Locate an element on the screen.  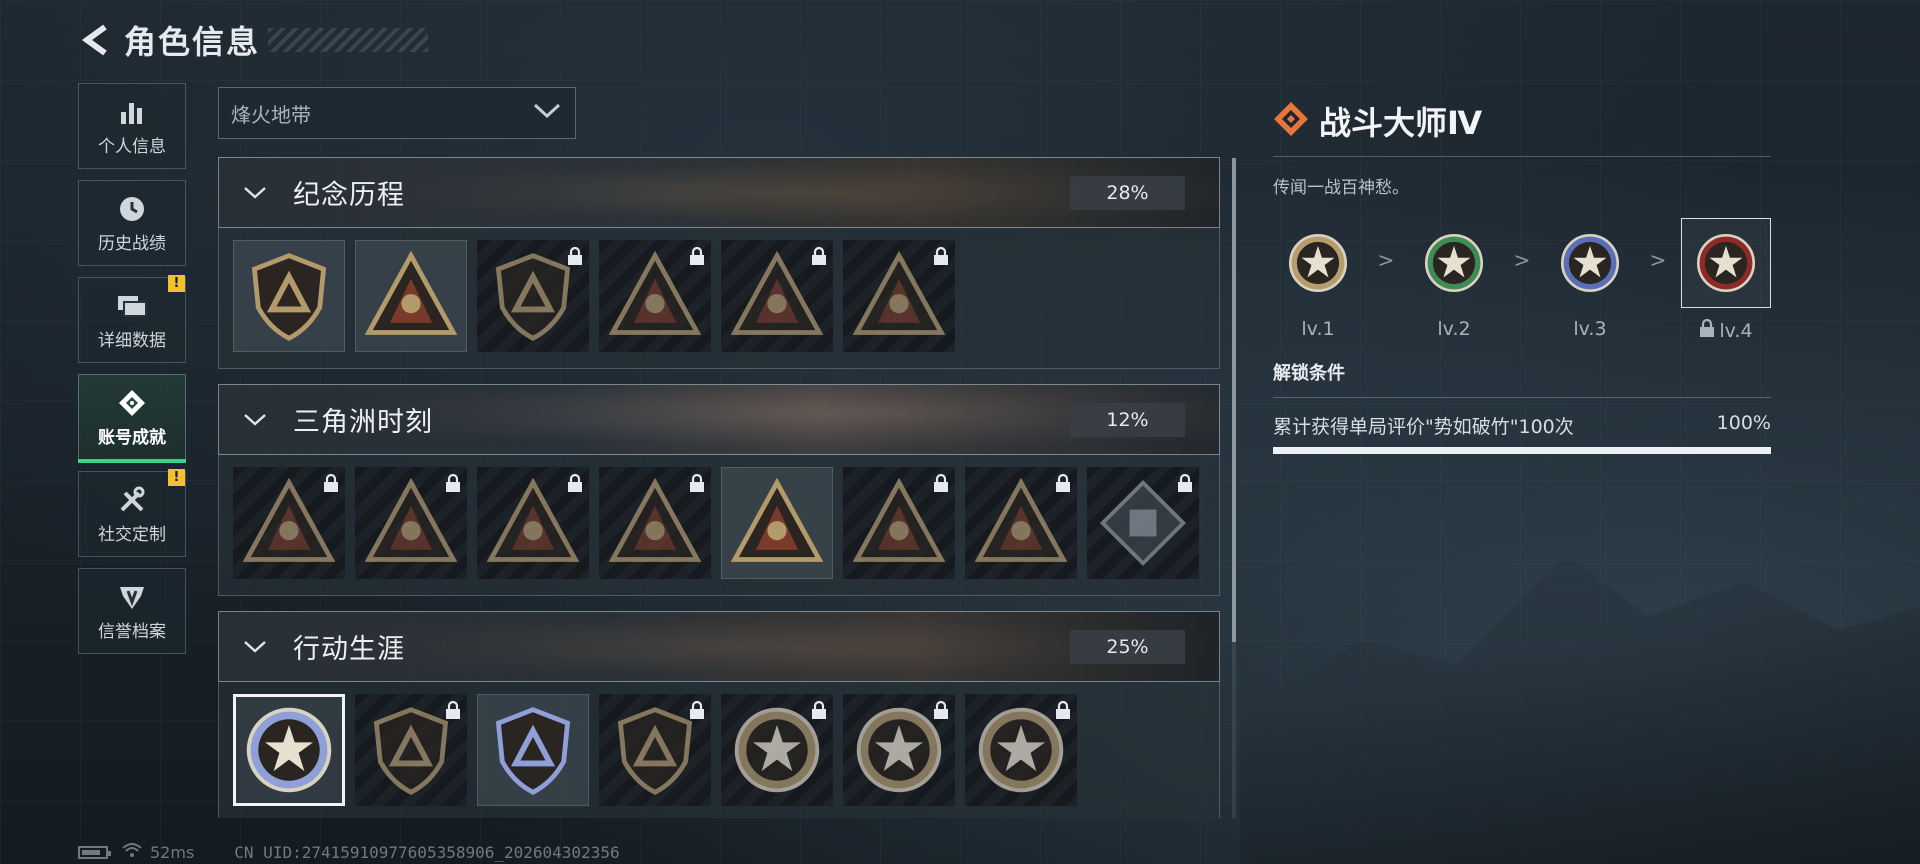
achievement-section: 三角洲时刻 12% is located at coordinates (719, 490).